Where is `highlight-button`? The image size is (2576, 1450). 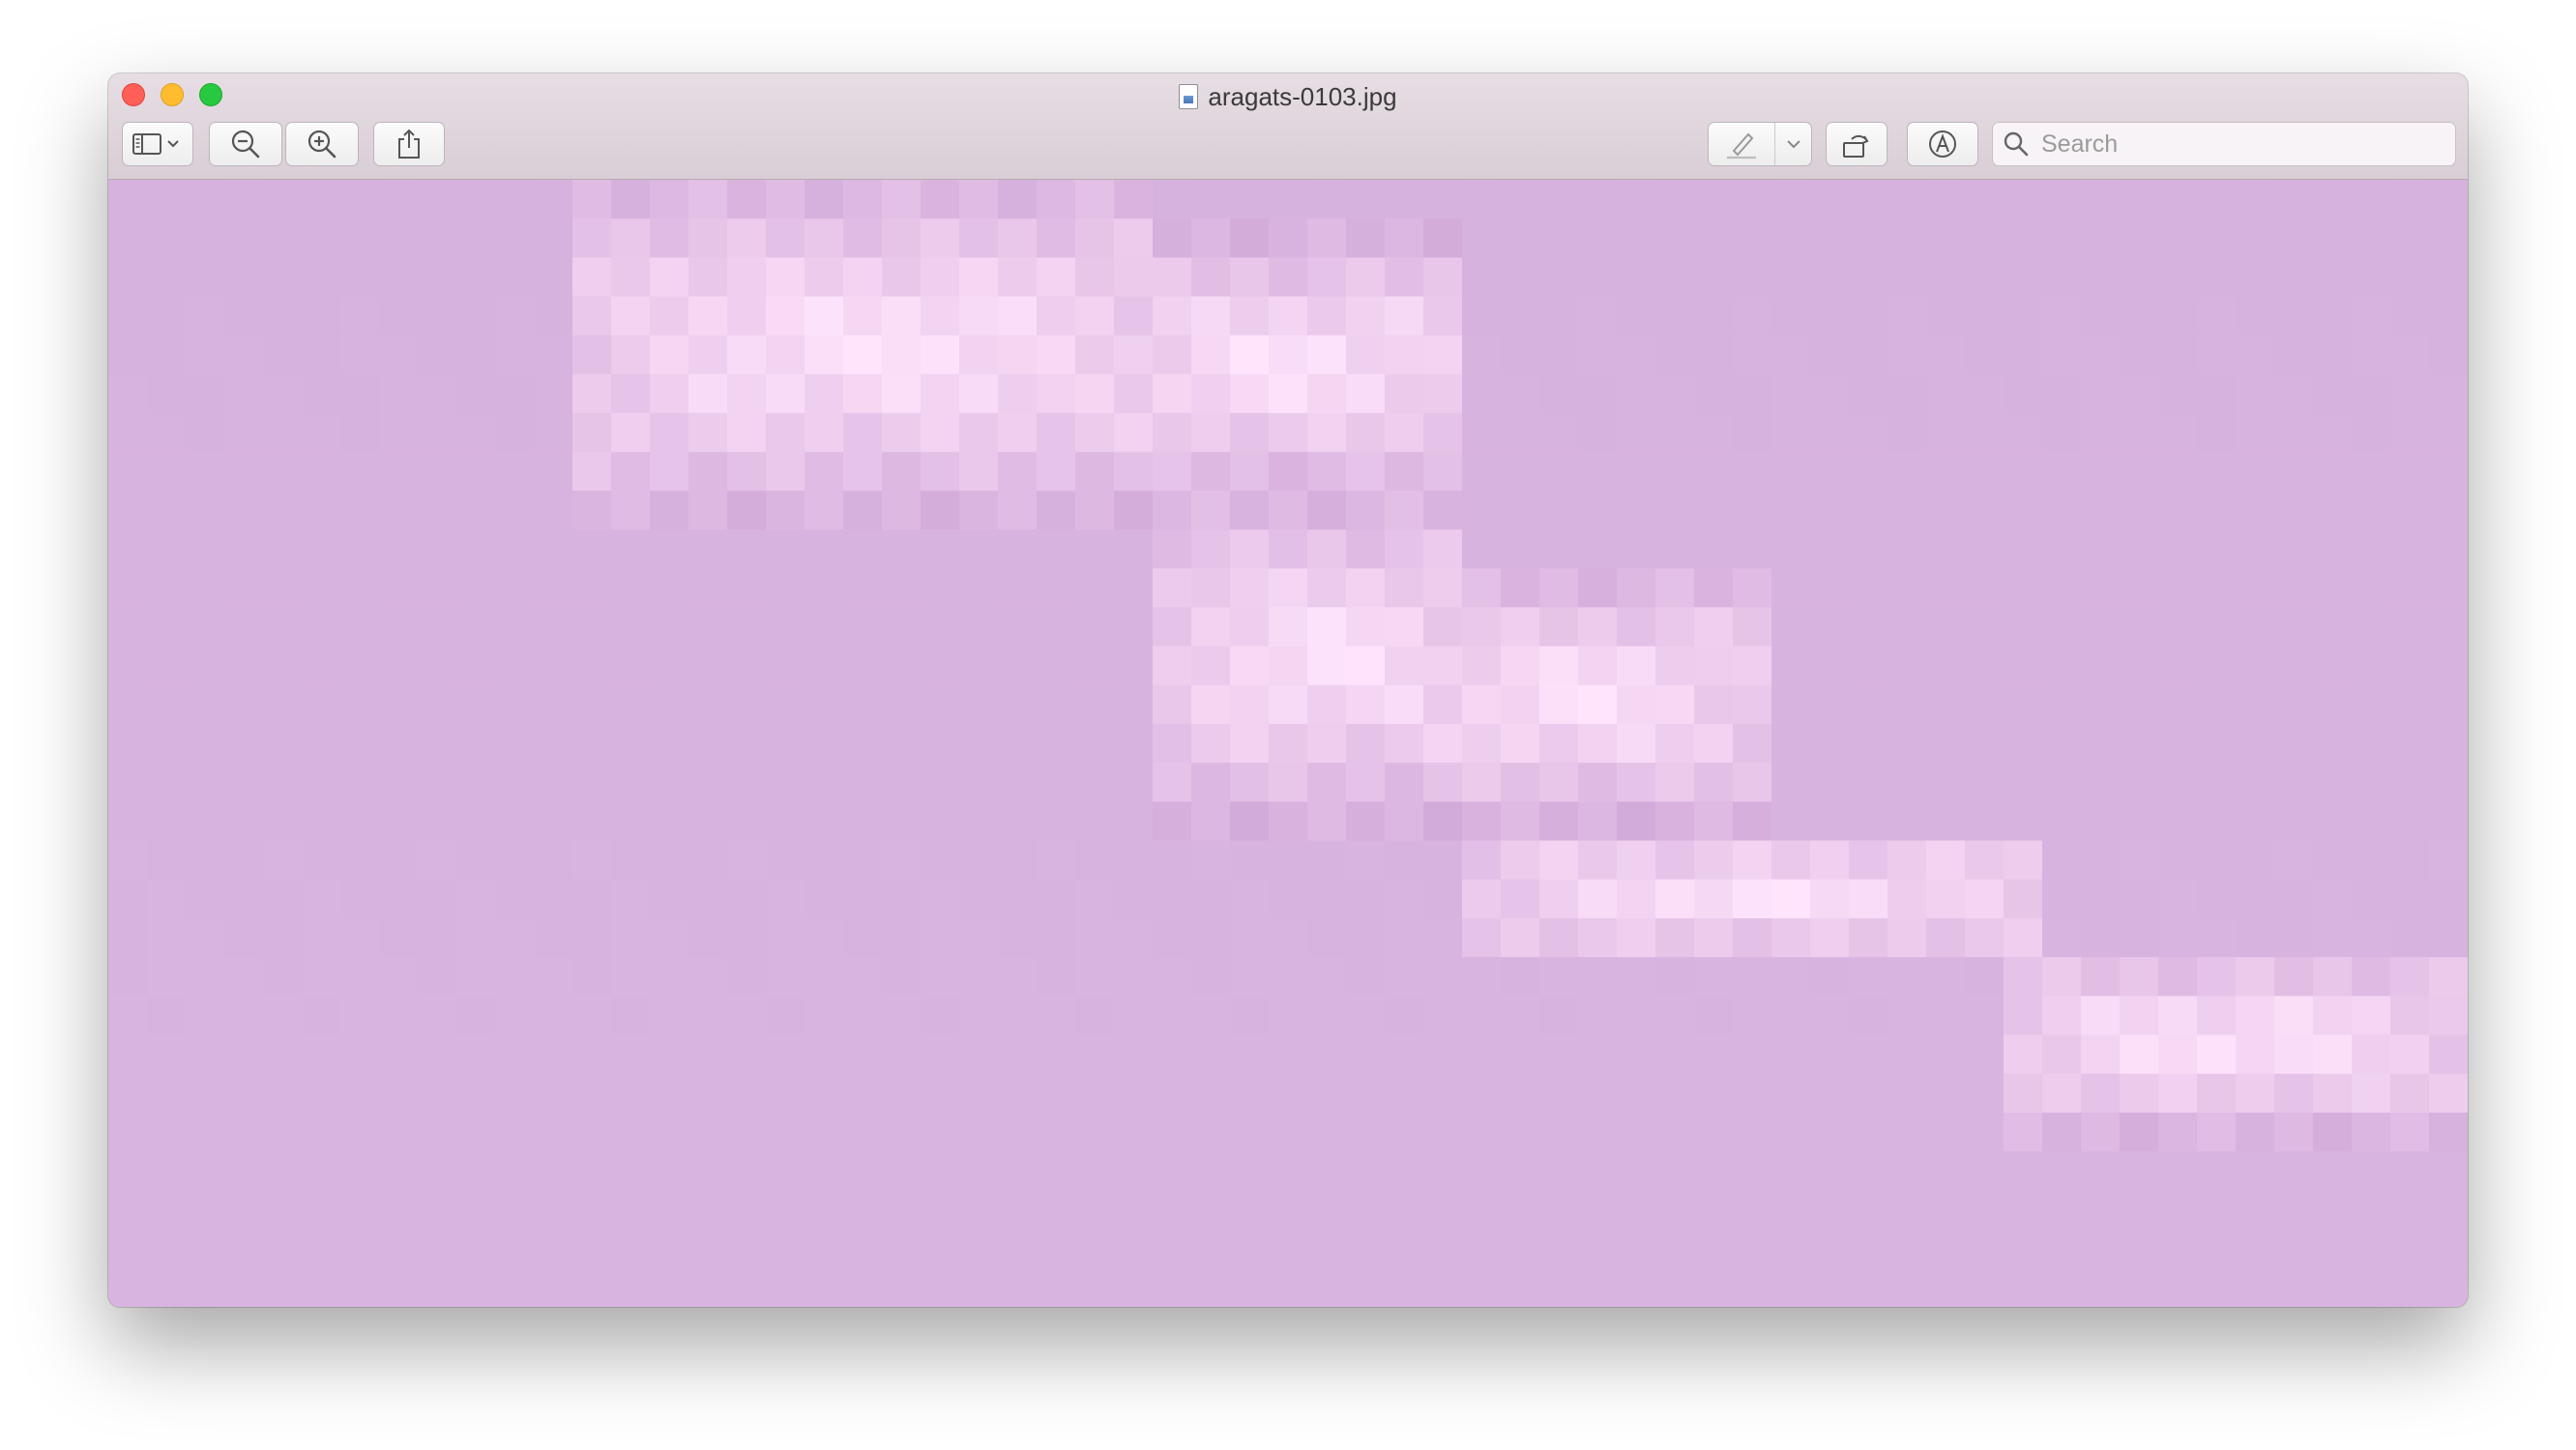
highlight-button is located at coordinates (1760, 144).